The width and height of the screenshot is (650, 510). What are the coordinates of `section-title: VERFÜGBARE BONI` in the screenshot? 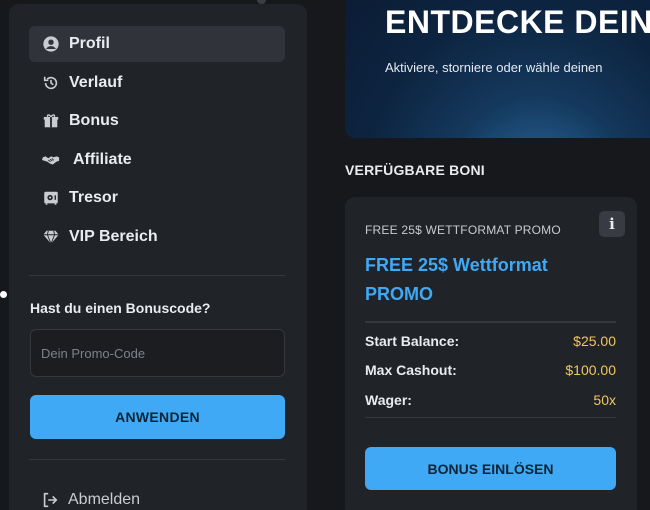 It's located at (415, 170).